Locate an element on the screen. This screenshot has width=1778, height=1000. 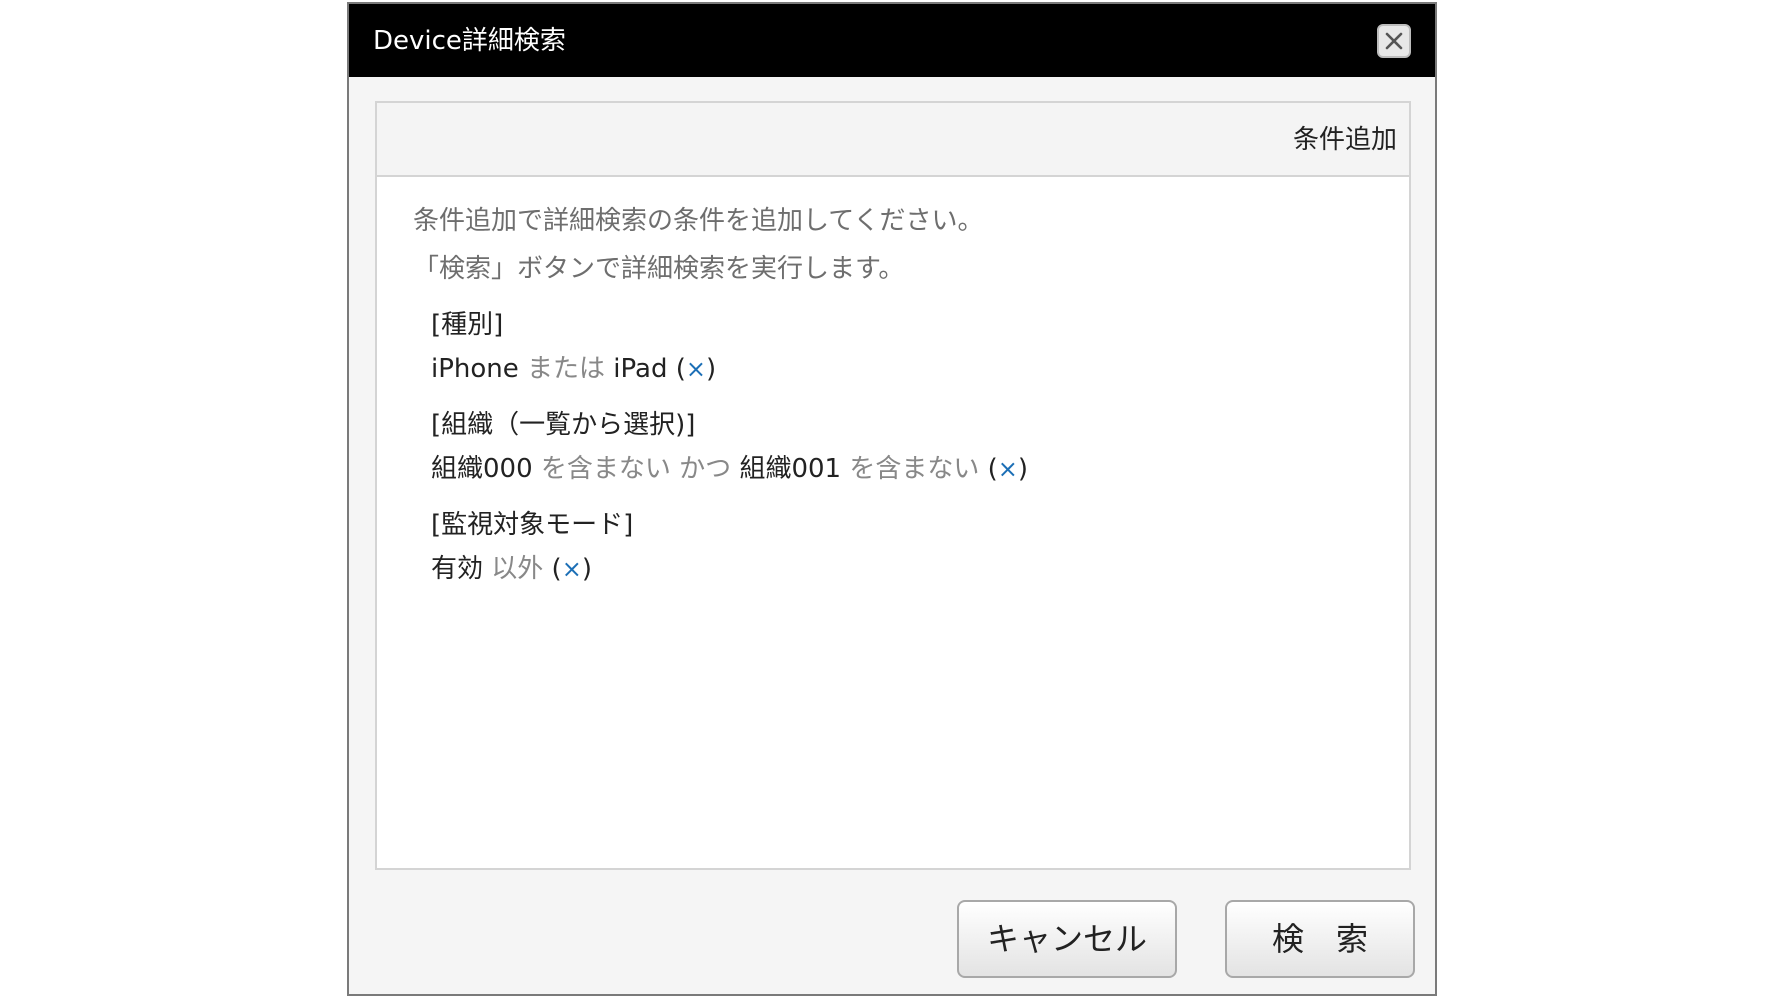
condition-operator: を含まない is located at coordinates (910, 469).